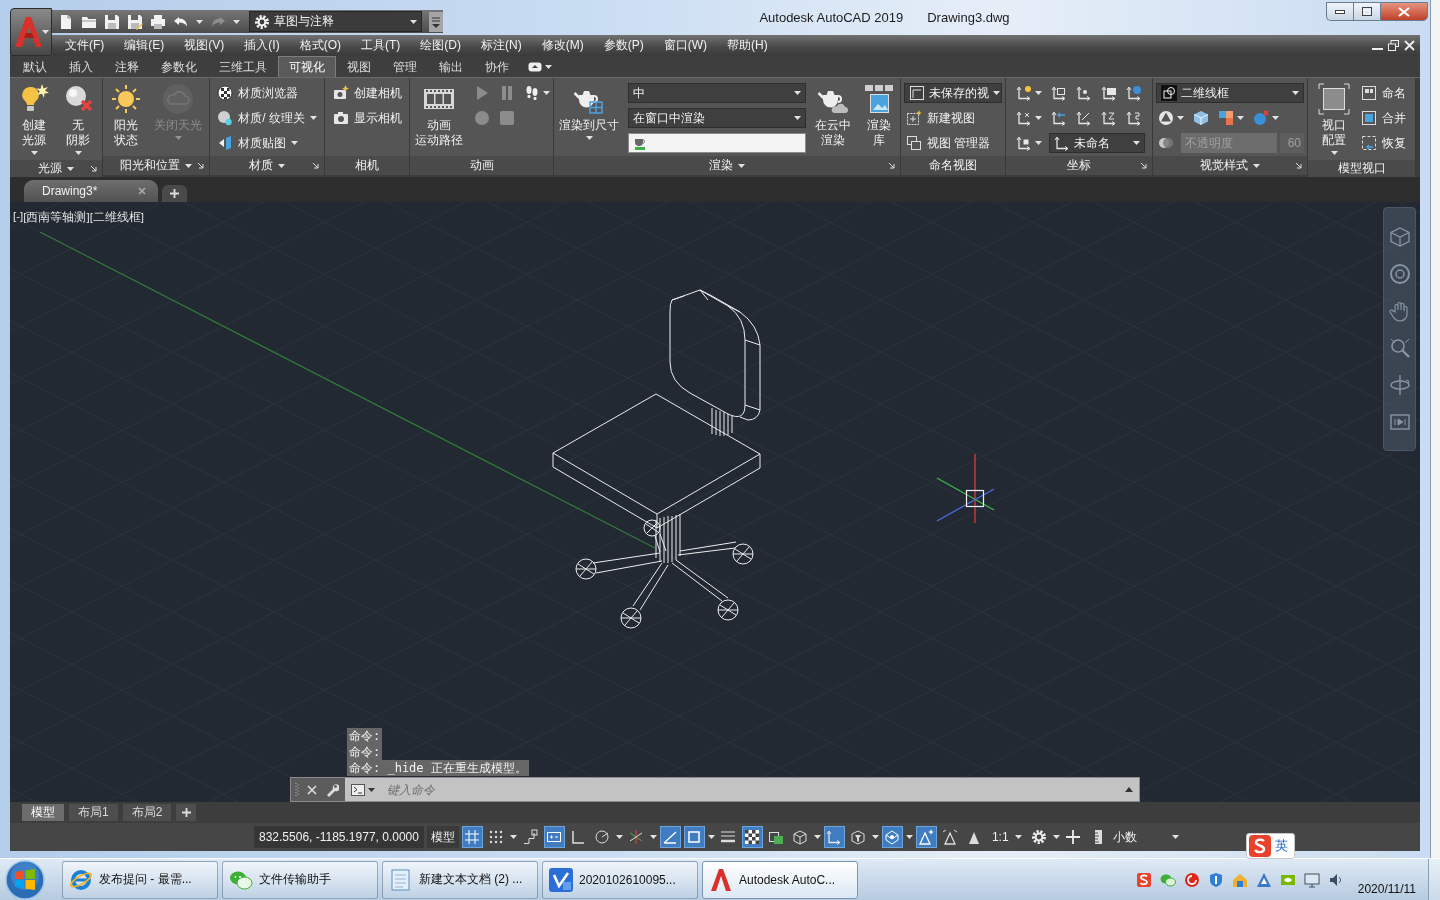 Image resolution: width=1440 pixels, height=900 pixels. Describe the element at coordinates (1399, 274) in the screenshot. I see `wheel-icon` at that location.